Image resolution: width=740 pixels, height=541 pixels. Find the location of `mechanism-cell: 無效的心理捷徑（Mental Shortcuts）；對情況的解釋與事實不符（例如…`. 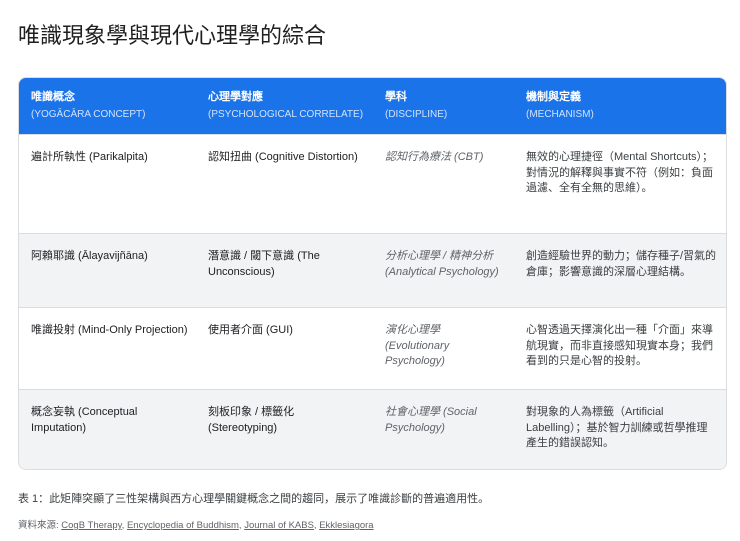

mechanism-cell: 無效的心理捷徑（Mental Shortcuts）；對情況的解釋與事實不符（例如… is located at coordinates (620, 172).